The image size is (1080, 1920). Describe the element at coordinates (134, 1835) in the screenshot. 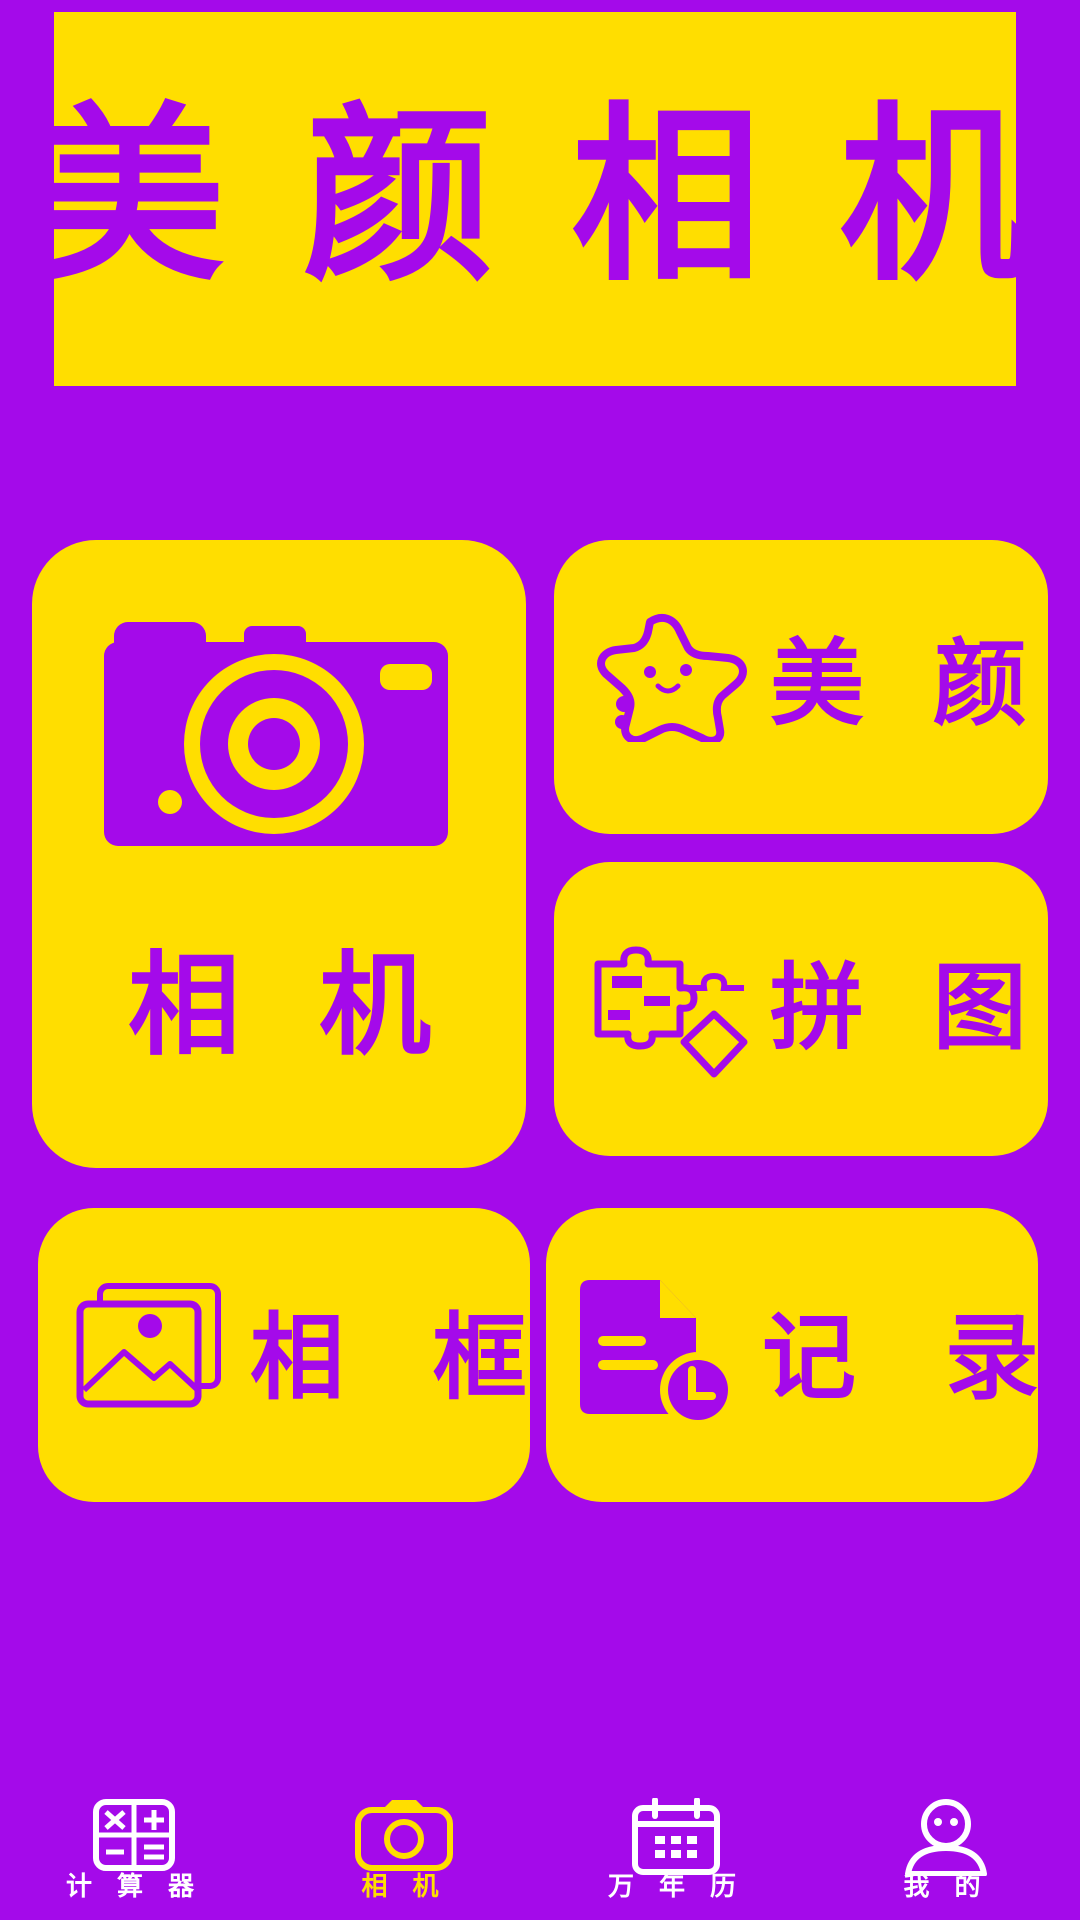

I see `calculator-icon` at that location.